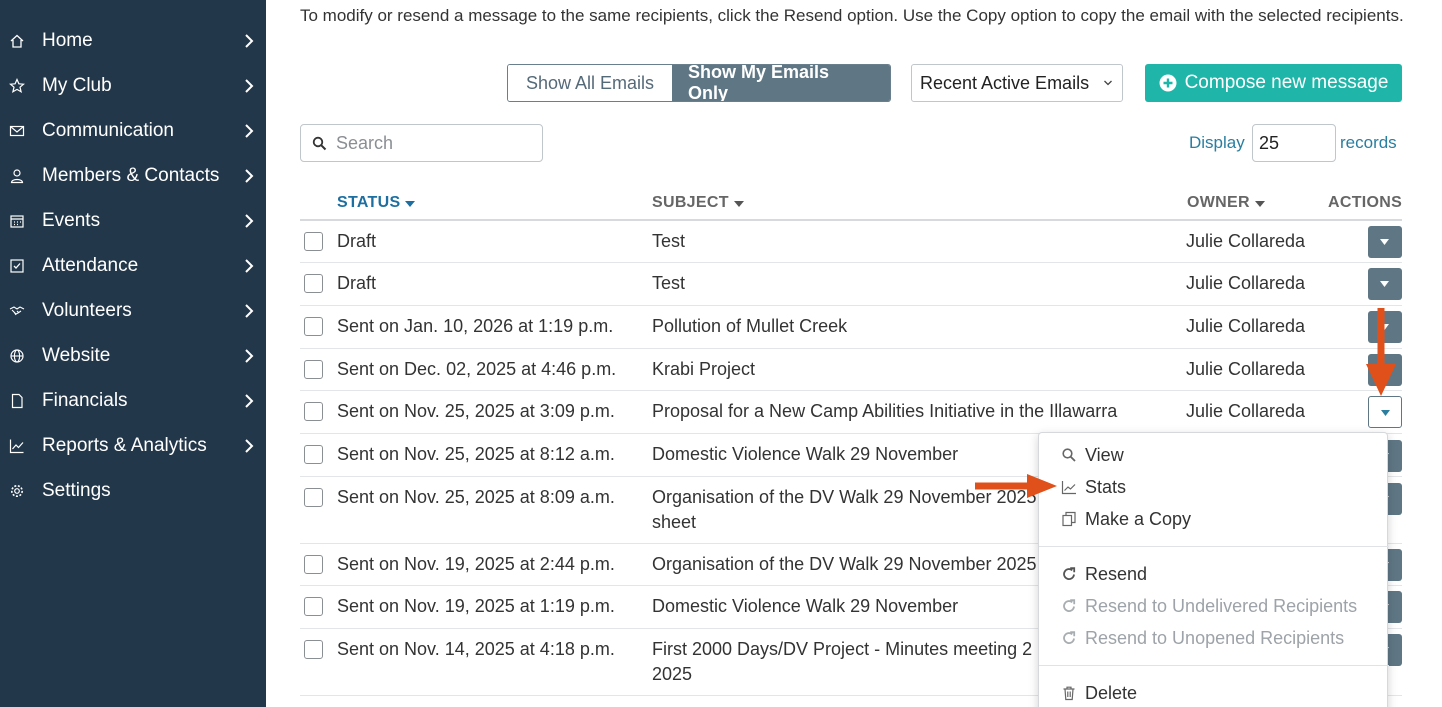 The image size is (1442, 707). Describe the element at coordinates (76, 355) in the screenshot. I see `sidebar-item-label: Website` at that location.